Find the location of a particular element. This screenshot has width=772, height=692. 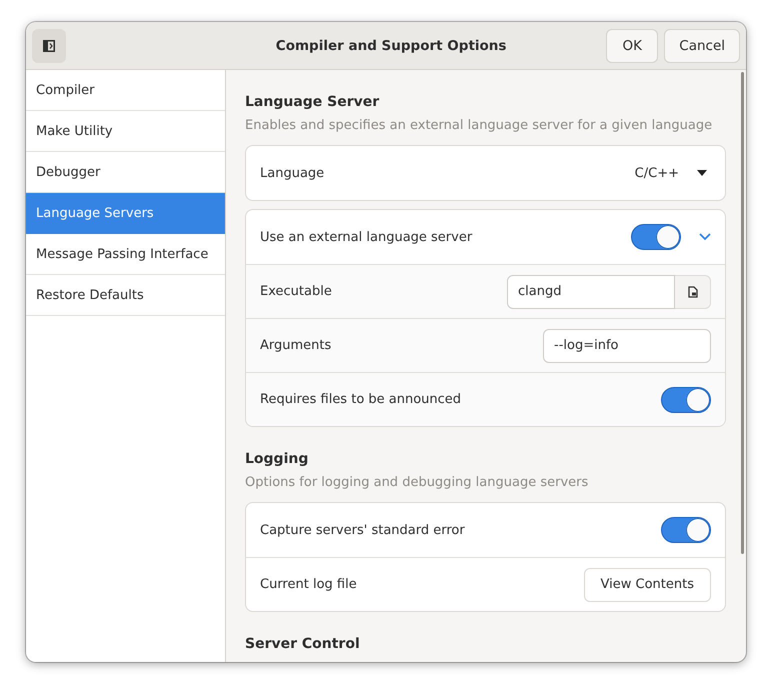

row-label: Capture servers' standard error is located at coordinates (363, 530).